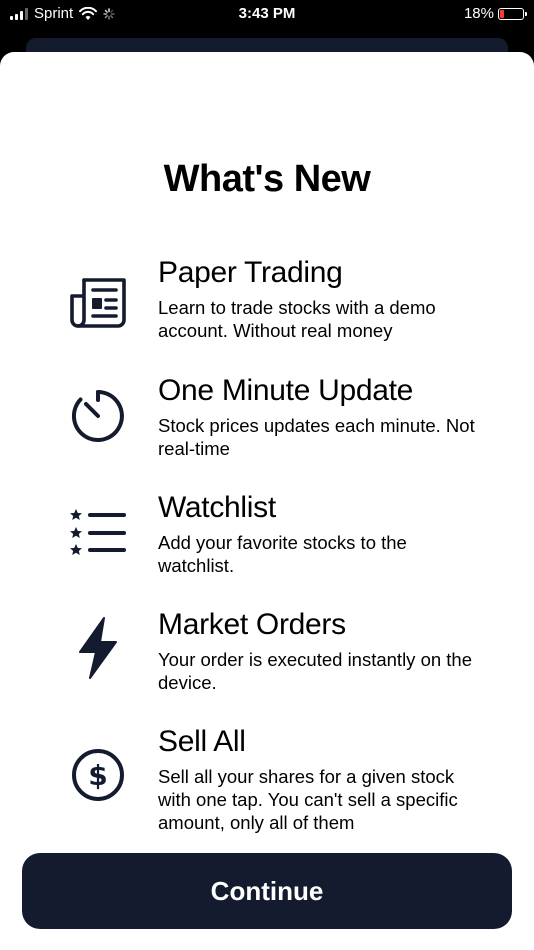  I want to click on status-right: 18%, so click(495, 13).